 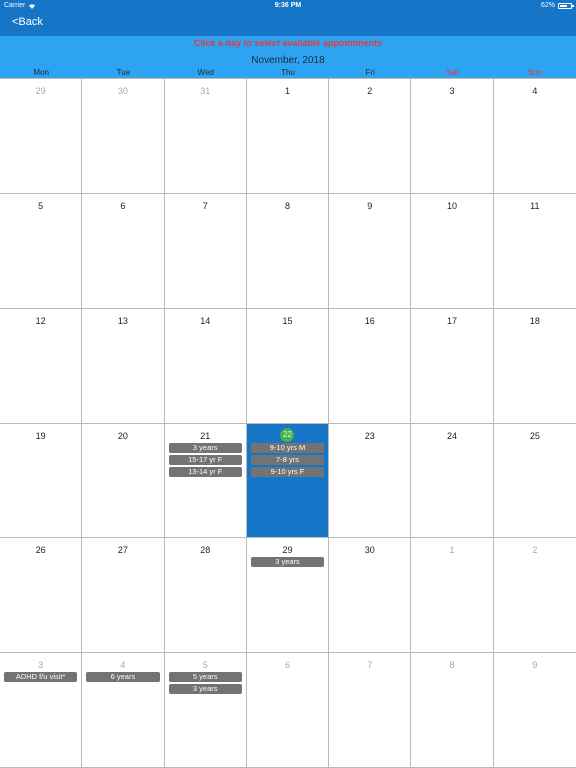 I want to click on month-title: November, 2018, so click(x=288, y=60).